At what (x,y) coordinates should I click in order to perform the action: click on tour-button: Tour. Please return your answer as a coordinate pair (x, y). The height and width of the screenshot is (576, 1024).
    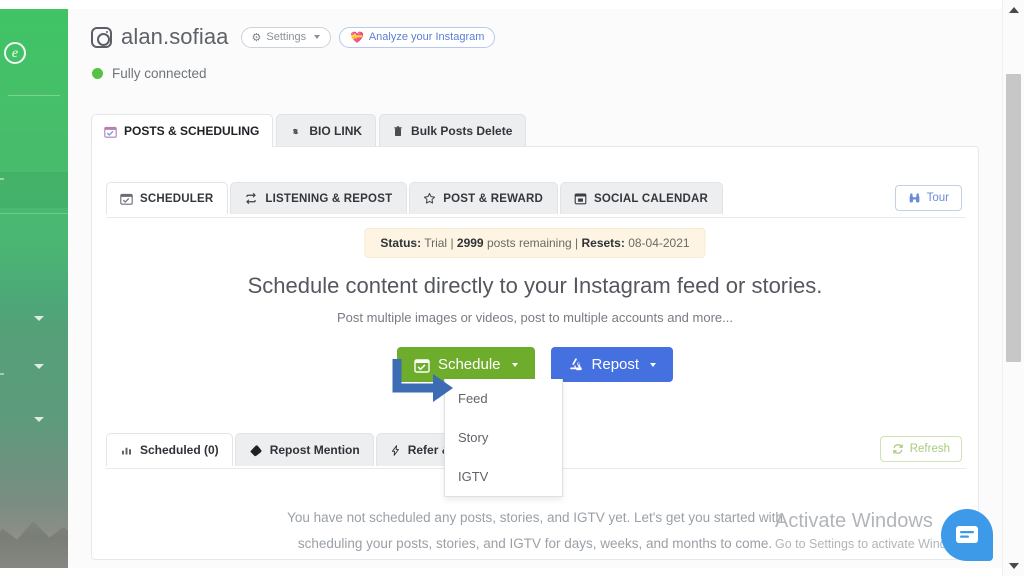
    Looking at the image, I should click on (928, 198).